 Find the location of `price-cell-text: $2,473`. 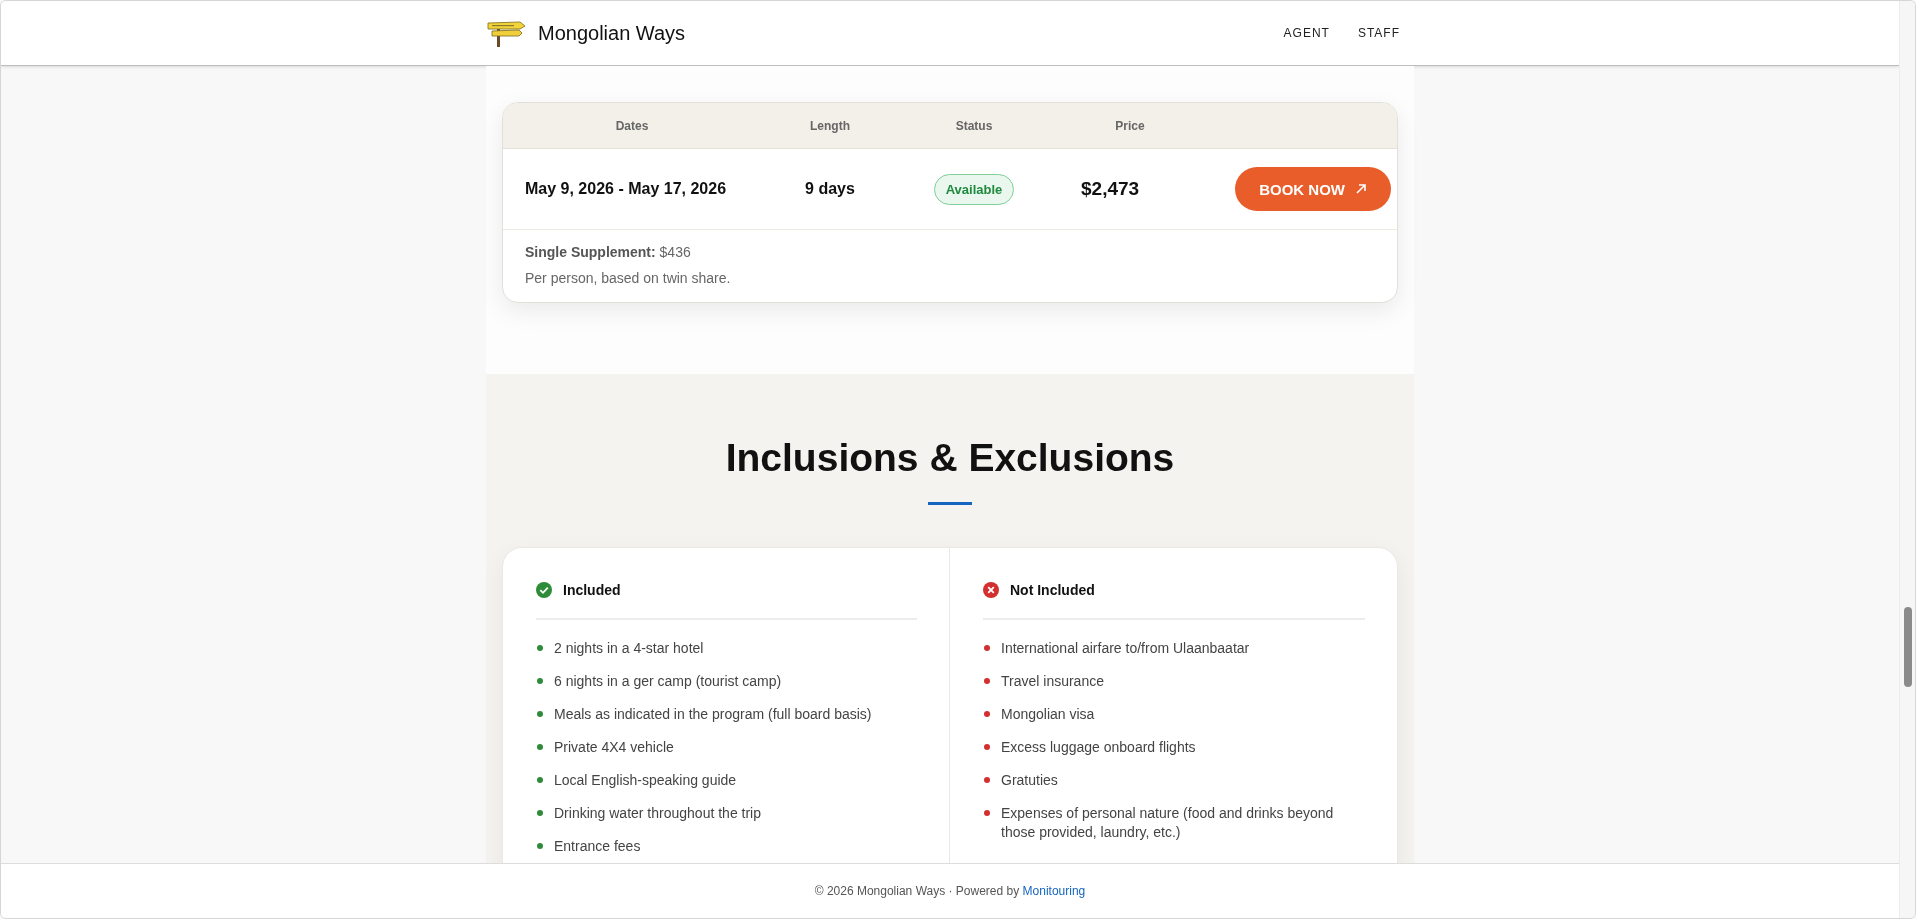

price-cell-text: $2,473 is located at coordinates (1110, 189).